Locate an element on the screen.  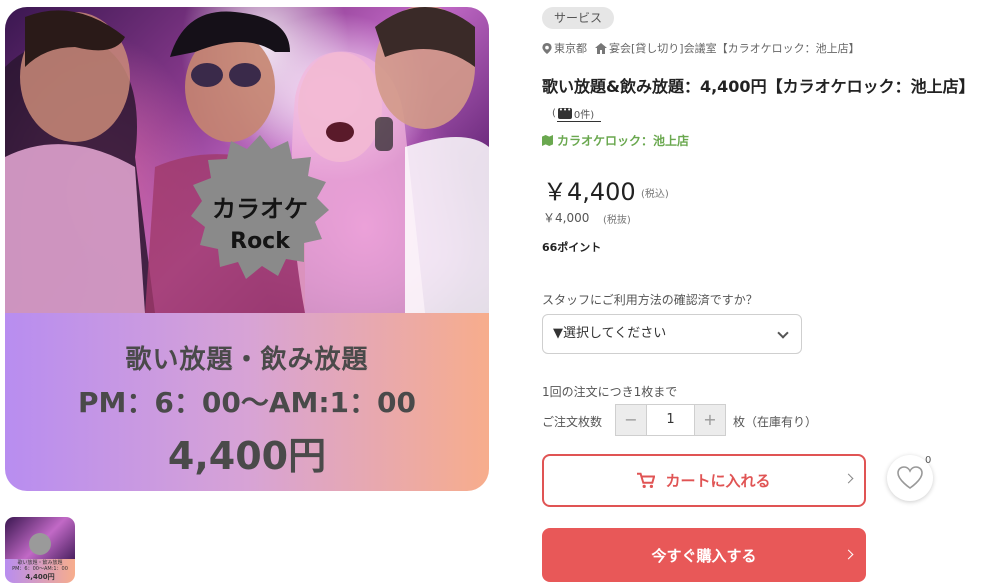
cart-icon is located at coordinates (646, 480).